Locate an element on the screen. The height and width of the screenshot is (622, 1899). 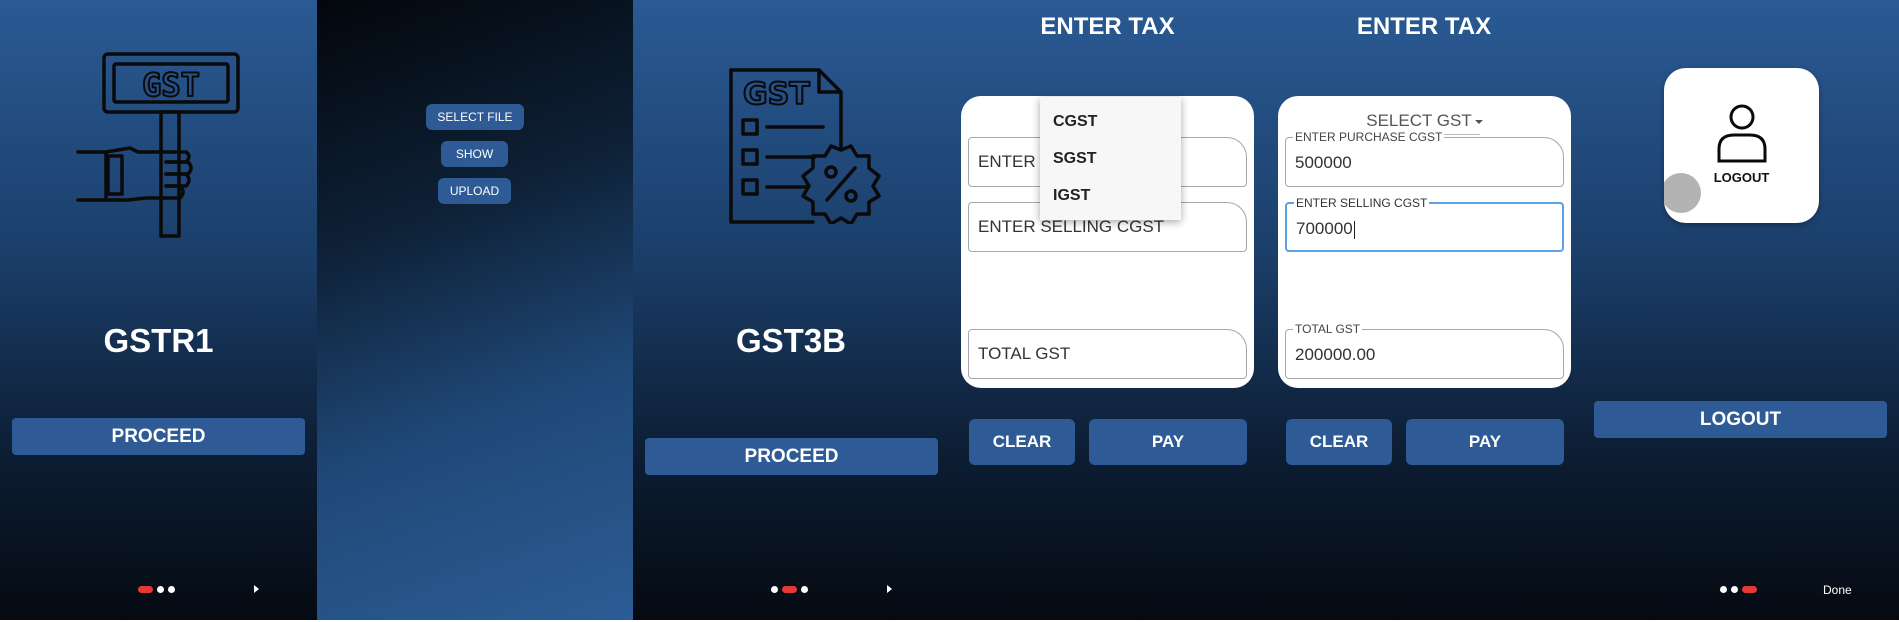
total-gst-field: TOTAL GST is located at coordinates (1107, 354).